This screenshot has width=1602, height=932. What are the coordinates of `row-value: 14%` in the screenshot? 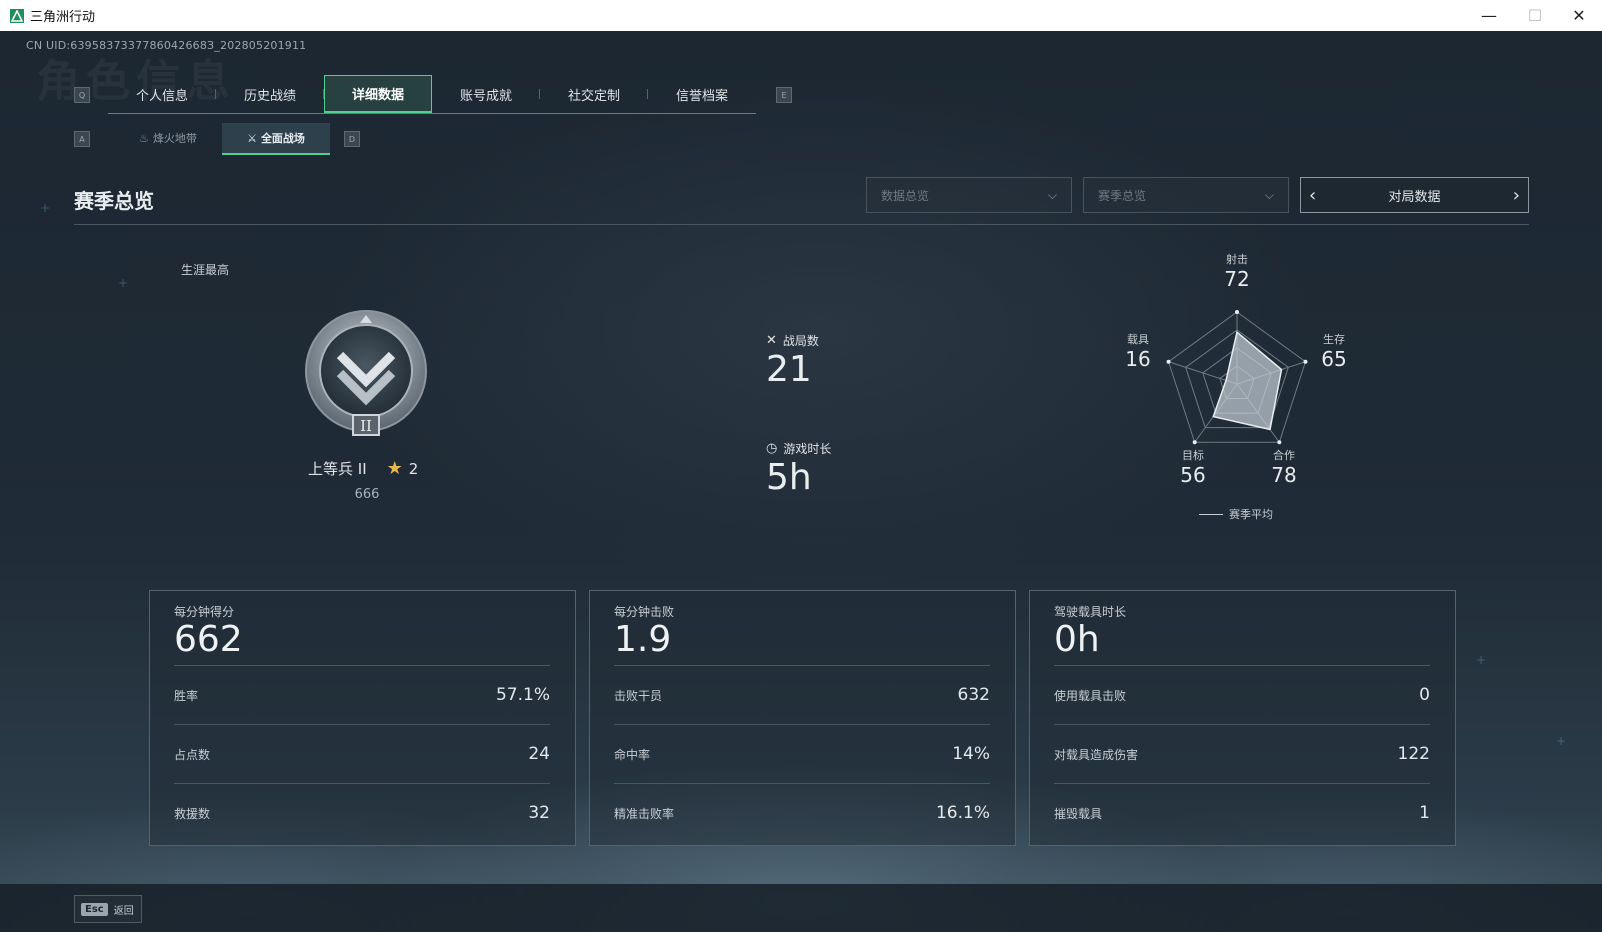 It's located at (971, 754).